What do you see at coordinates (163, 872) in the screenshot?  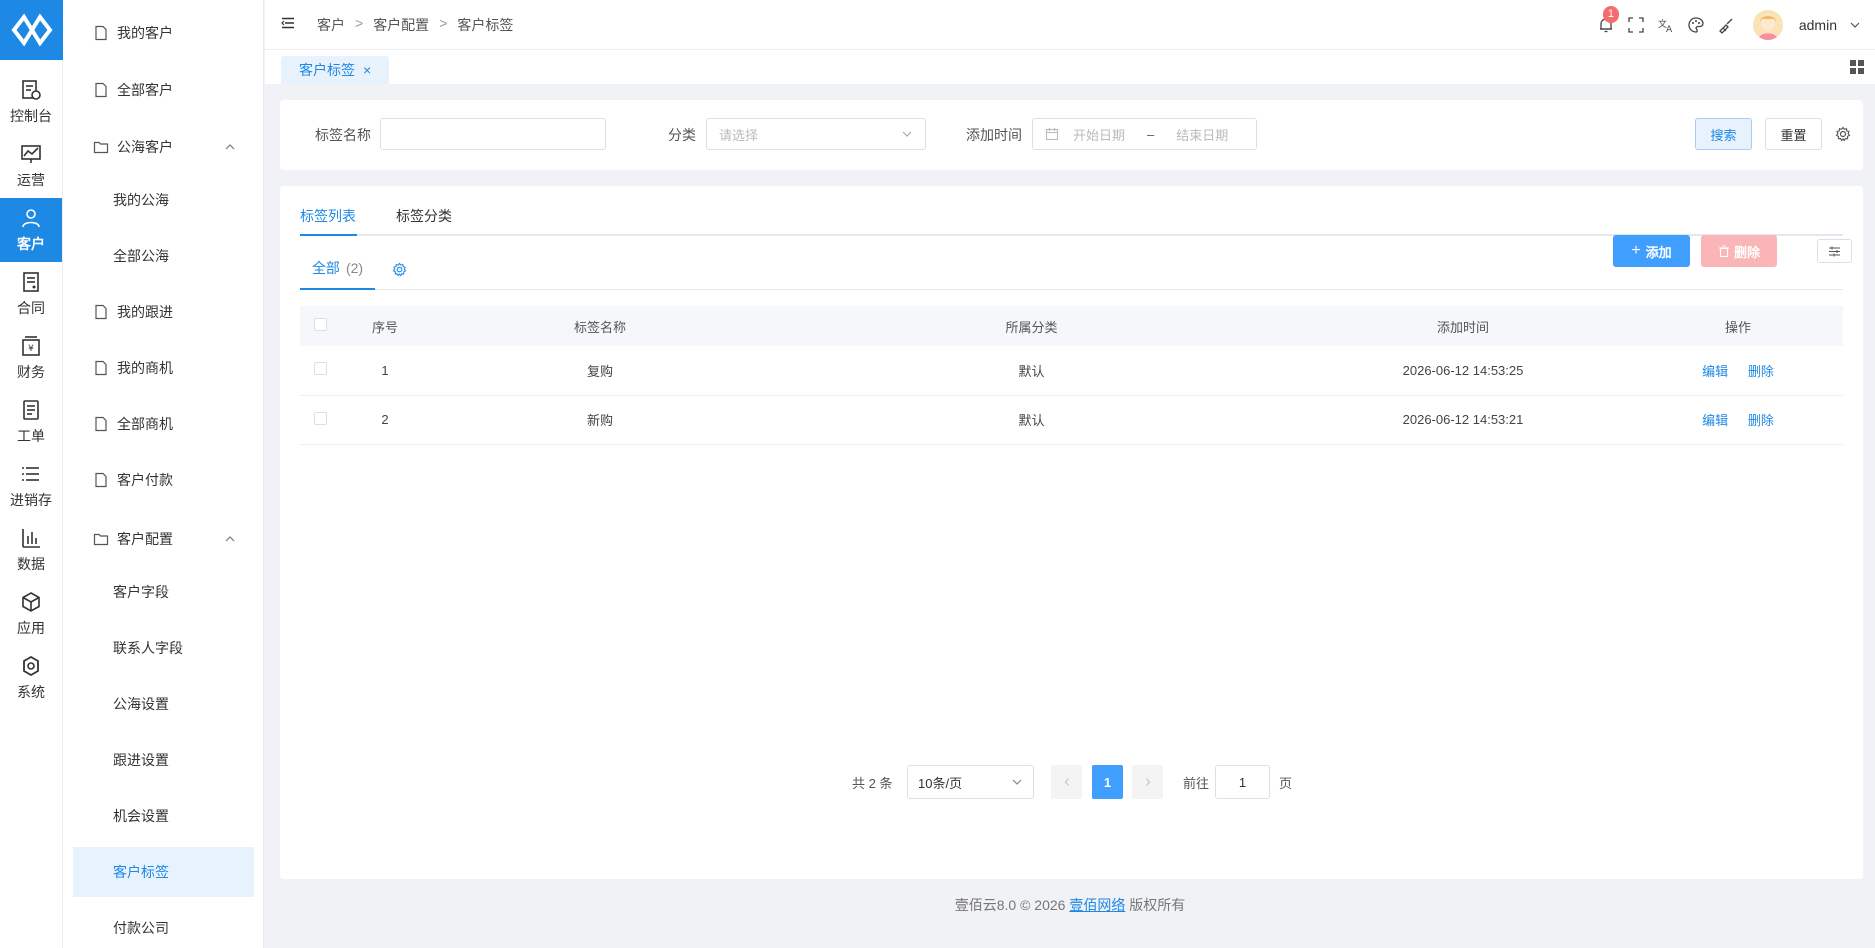 I see `submenu-item-customer-tags: 客户标签` at bounding box center [163, 872].